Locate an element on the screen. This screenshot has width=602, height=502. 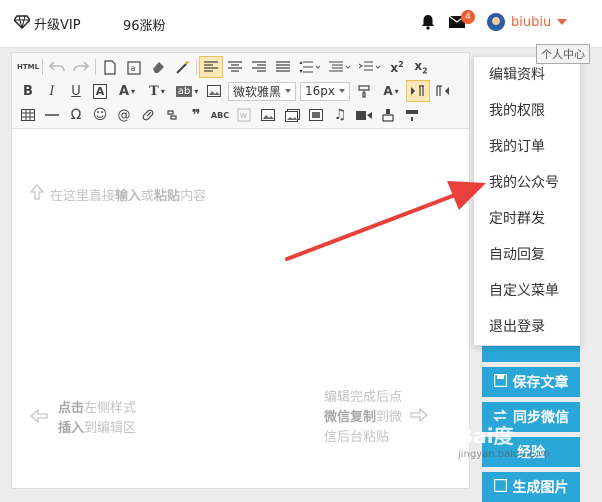
watermark-logo: Bai度 jingyan.baidu.com is located at coordinates (504, 442).